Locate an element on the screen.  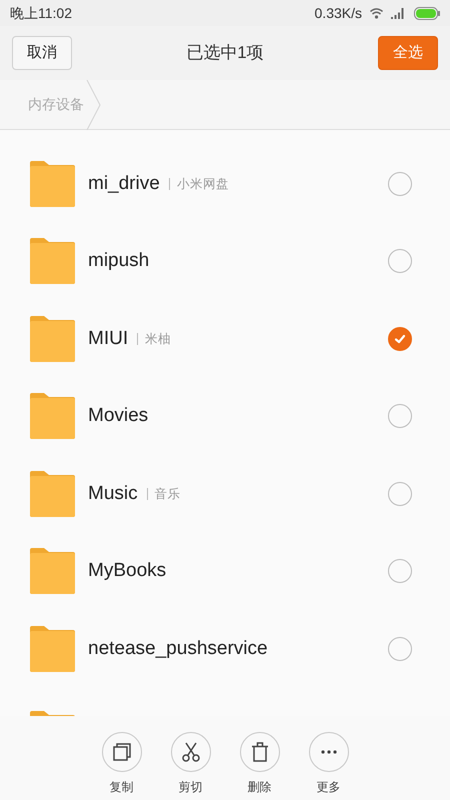
selection-title: 已选中1项 is located at coordinates (225, 53).